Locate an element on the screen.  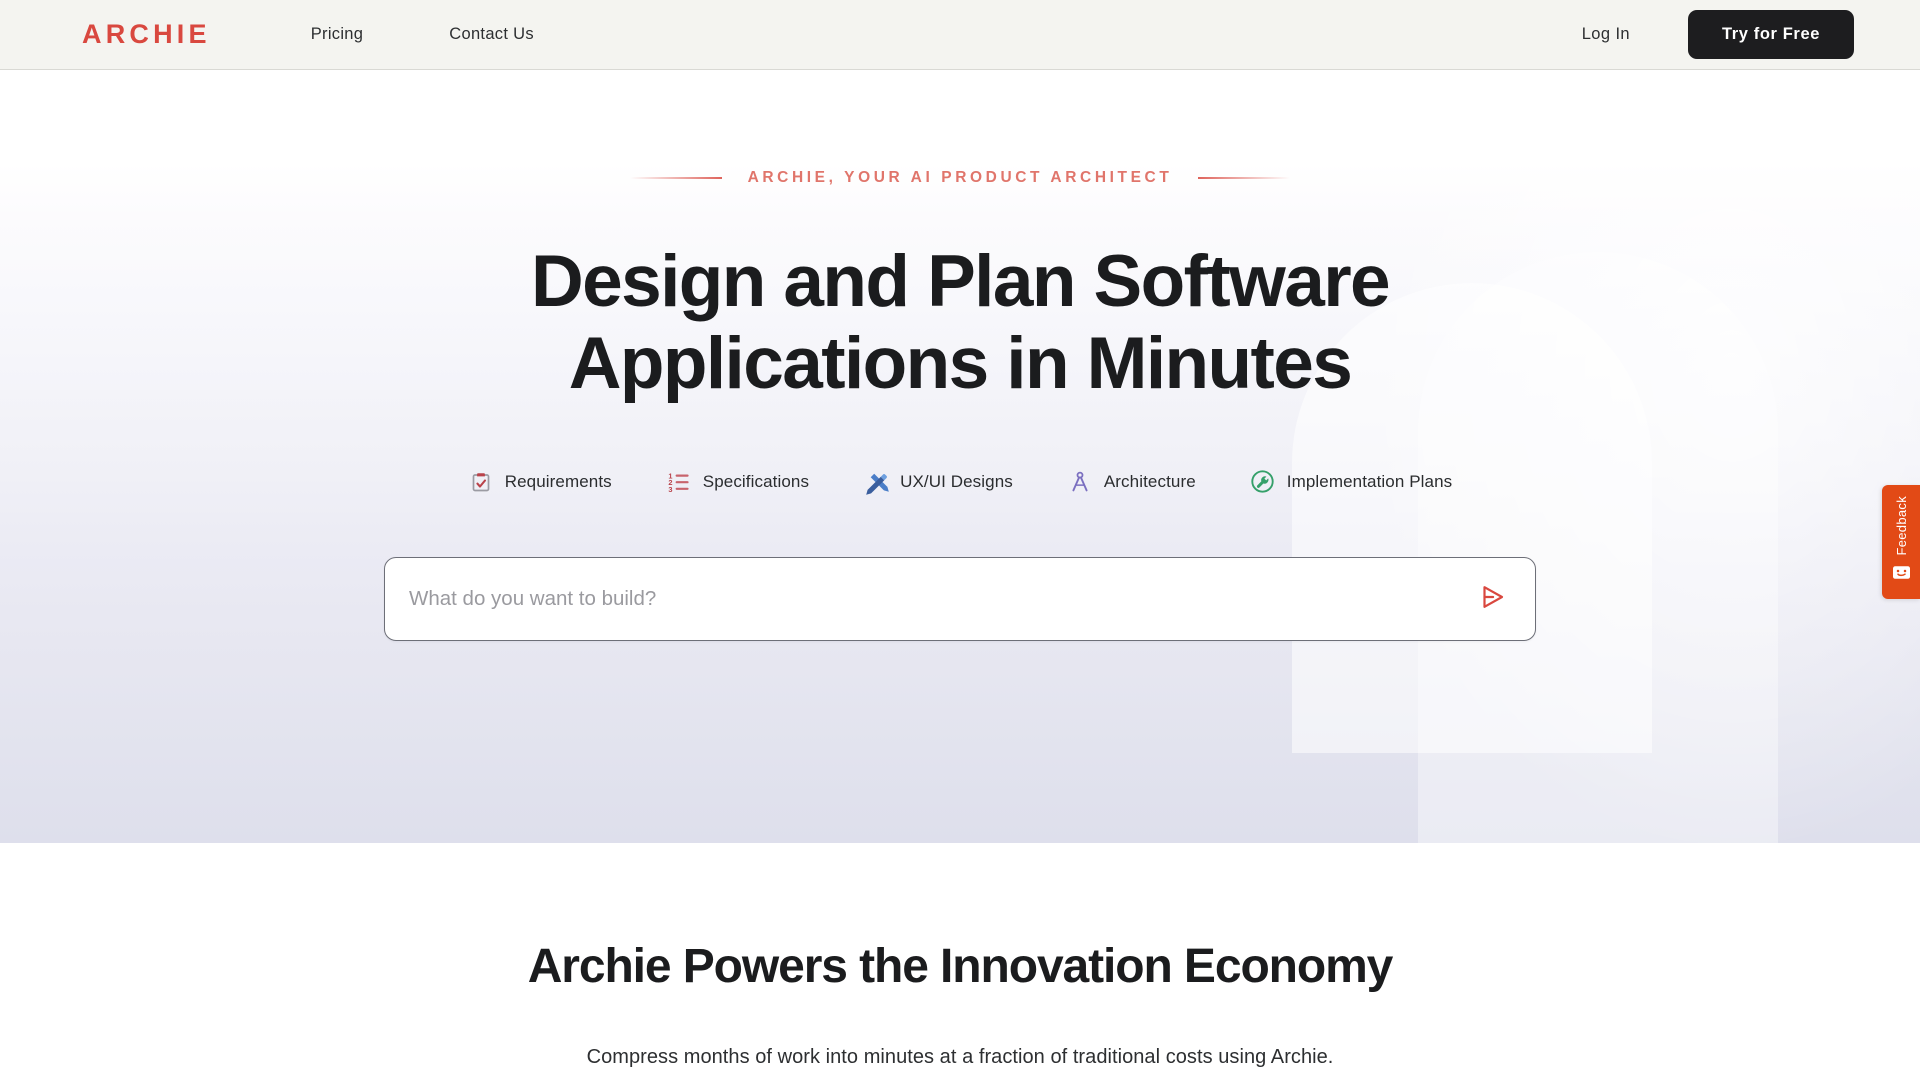
feature-label-requirements: Requirements is located at coordinates (558, 481).